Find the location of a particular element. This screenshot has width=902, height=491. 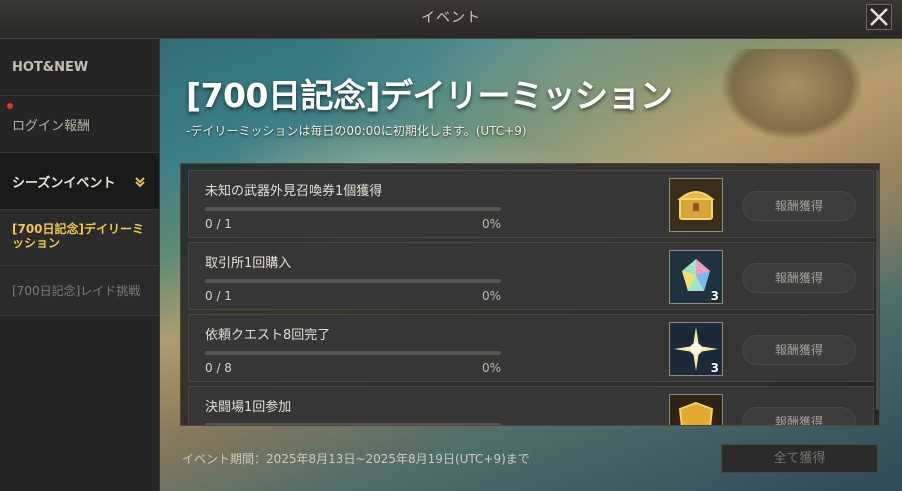

chevron-down-icon is located at coordinates (140, 182).